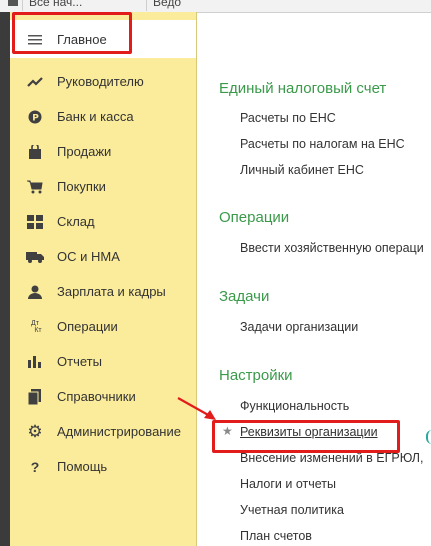 This screenshot has width=431, height=546. I want to click on svg-text: P, so click(35, 118).